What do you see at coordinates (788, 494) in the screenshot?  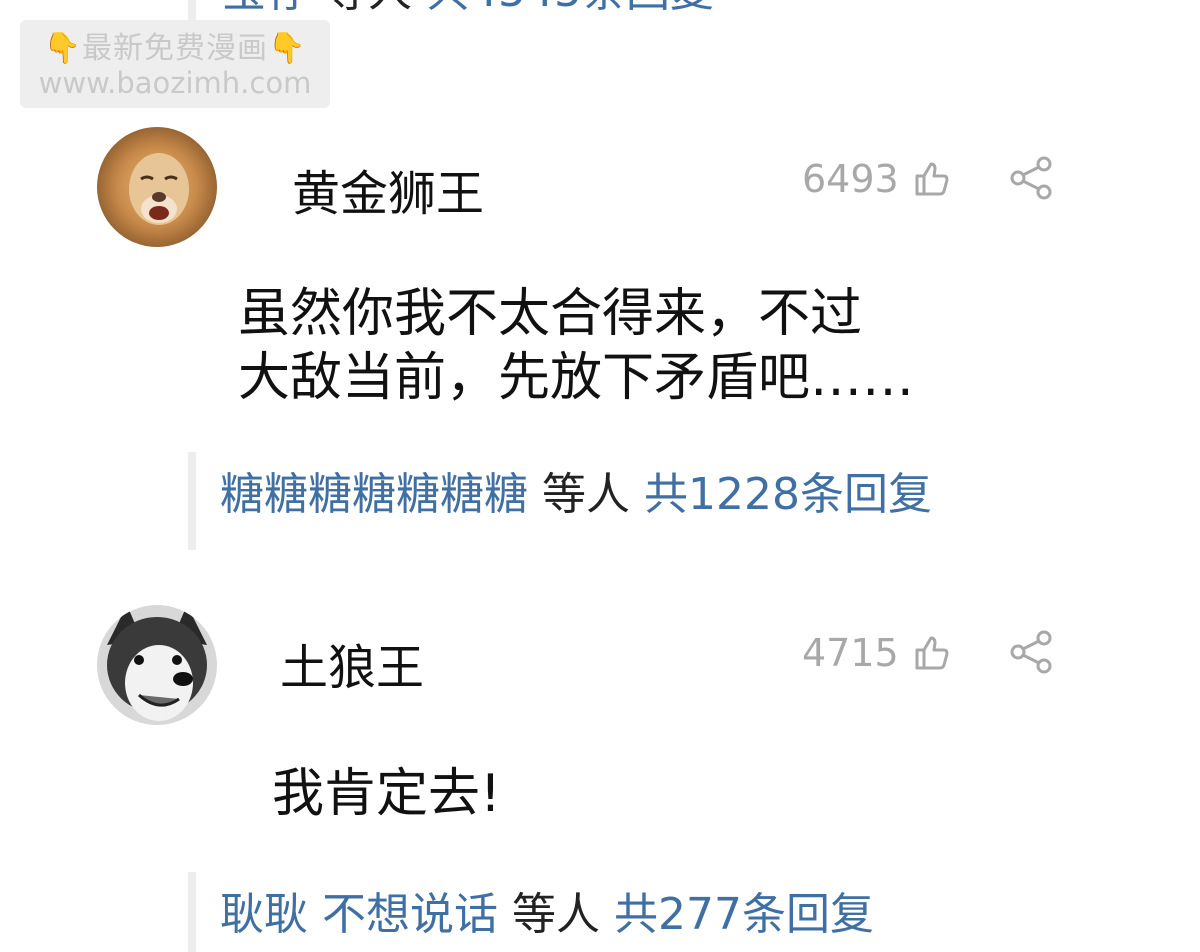 I see `reply-count-link: 共1228条回复` at bounding box center [788, 494].